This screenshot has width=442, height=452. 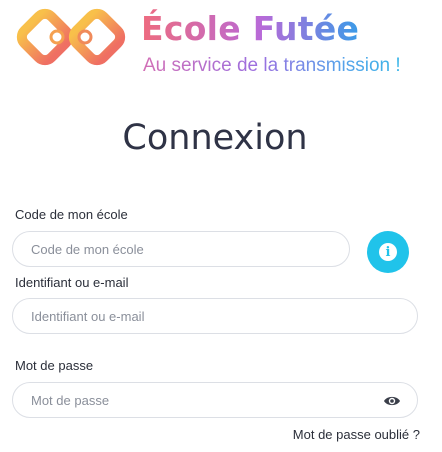 I want to click on password-field-wrapper, so click(x=215, y=400).